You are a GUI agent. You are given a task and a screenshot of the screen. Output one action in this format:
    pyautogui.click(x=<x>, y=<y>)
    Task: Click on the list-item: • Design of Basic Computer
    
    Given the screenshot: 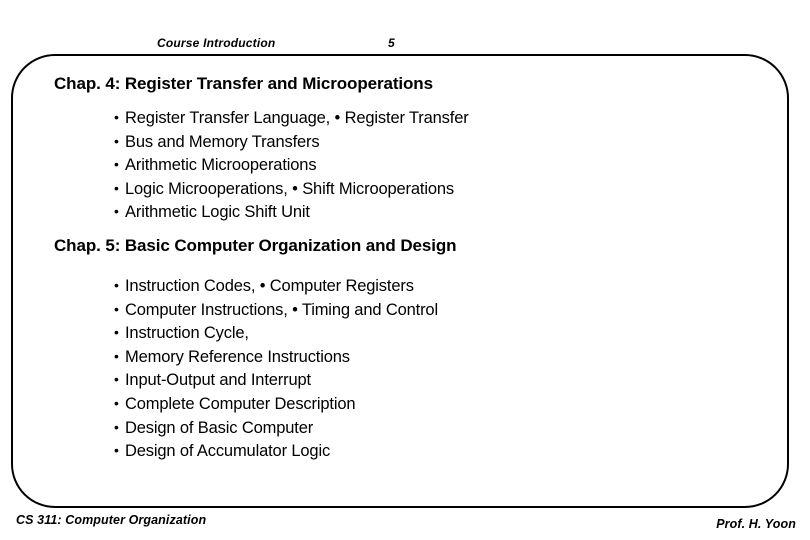 What is the action you would take?
    pyautogui.click(x=276, y=428)
    